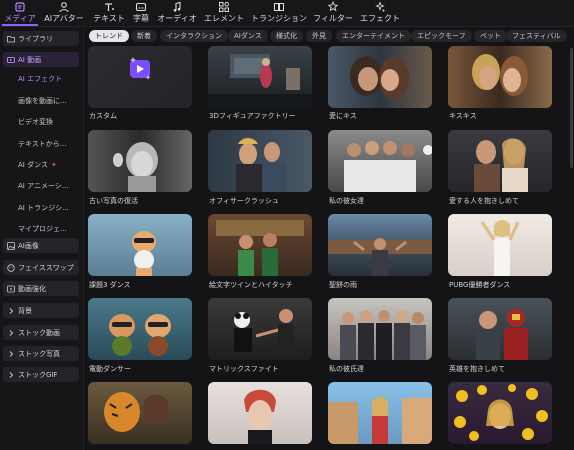  I want to click on card-caption: マトリックスファイト, so click(244, 369).